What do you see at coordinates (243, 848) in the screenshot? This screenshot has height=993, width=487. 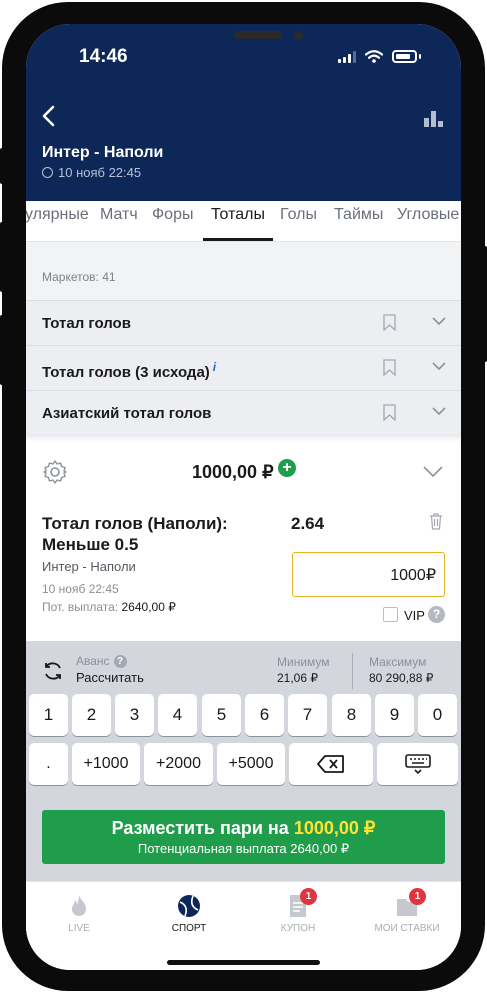 I see `place-bet-potential-payout: Потенциальная выплата 2640,00 ₽` at bounding box center [243, 848].